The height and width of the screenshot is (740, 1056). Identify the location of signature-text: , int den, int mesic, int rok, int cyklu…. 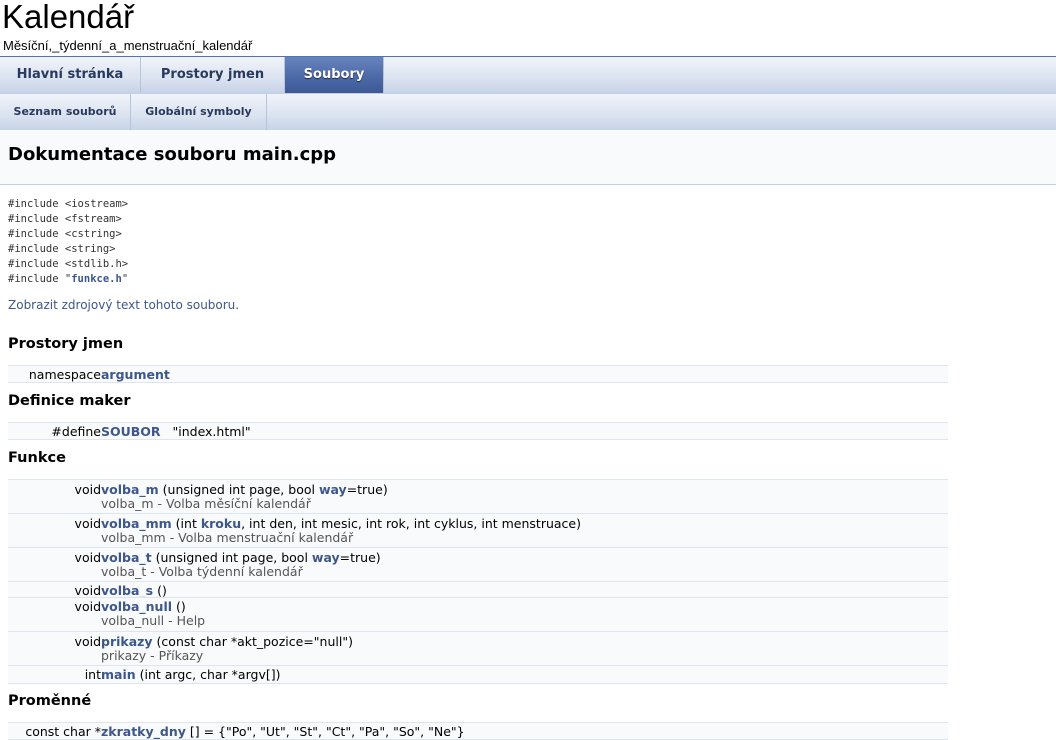
(411, 523).